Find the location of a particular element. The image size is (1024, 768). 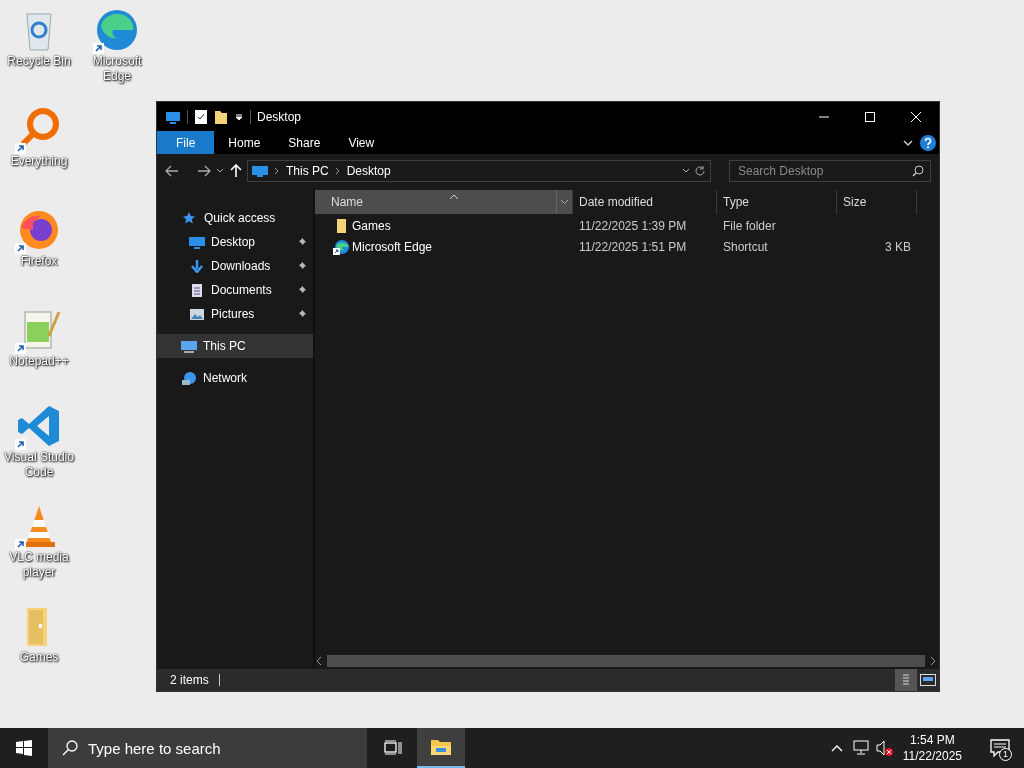

sort-caret-icon is located at coordinates (454, 196).